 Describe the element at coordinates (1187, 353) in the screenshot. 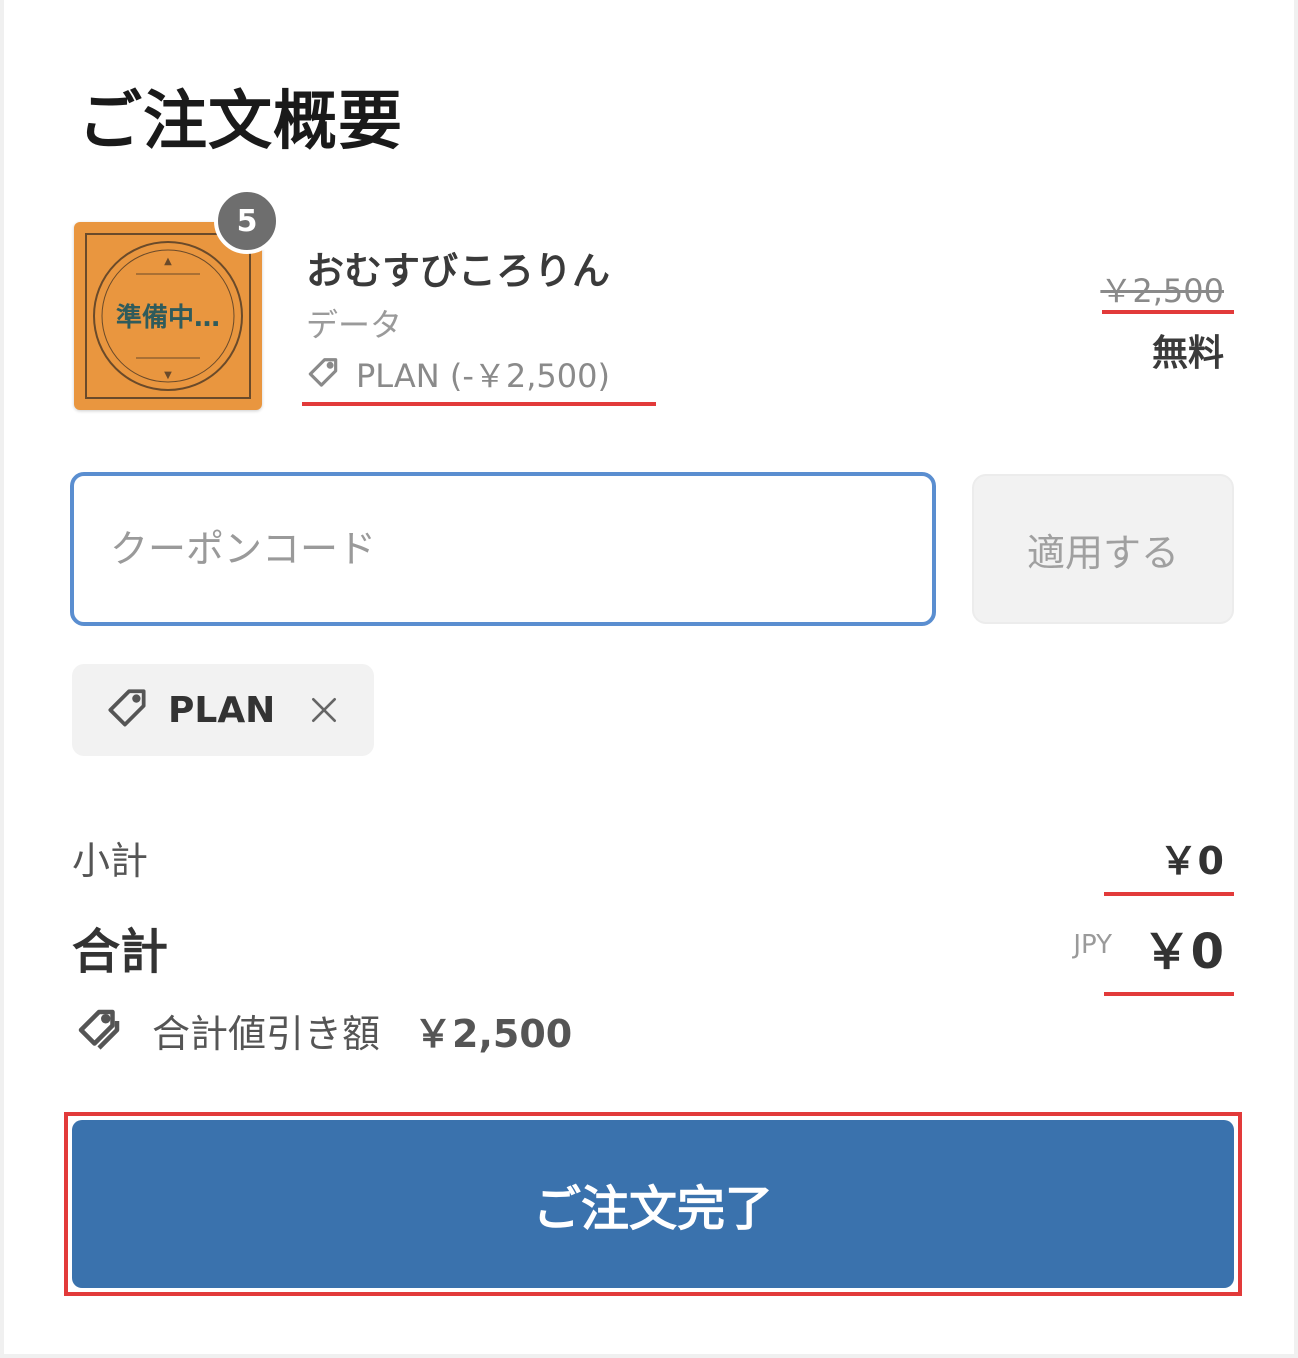

I see `final-price: 無料` at that location.